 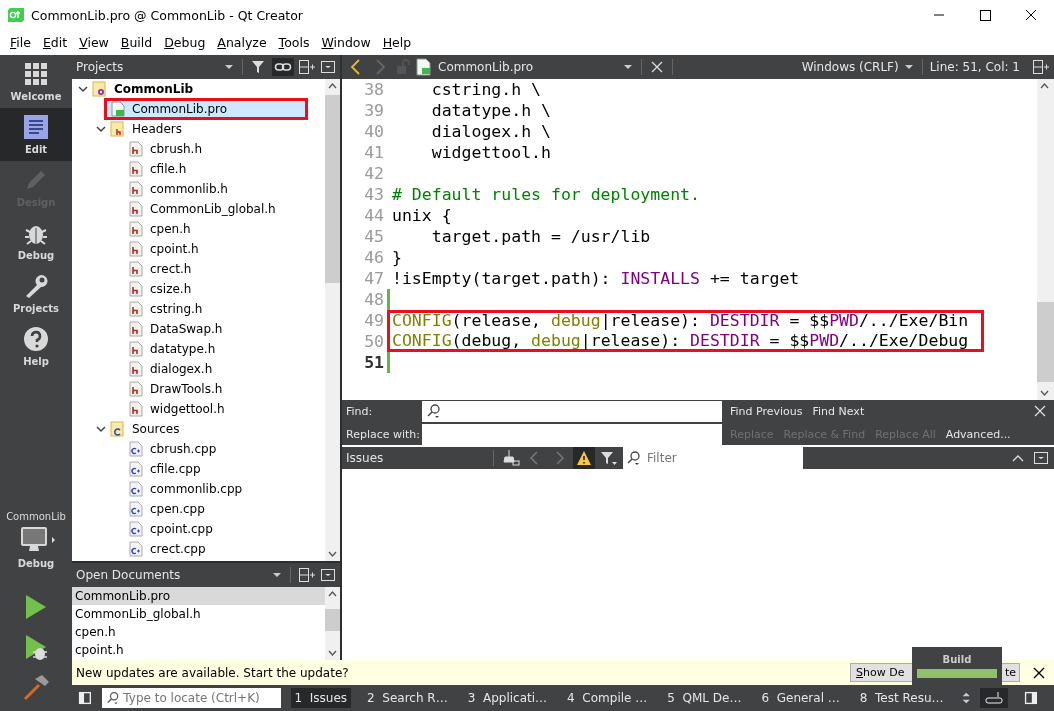 I want to click on code-line: unix {, so click(x=421, y=215).